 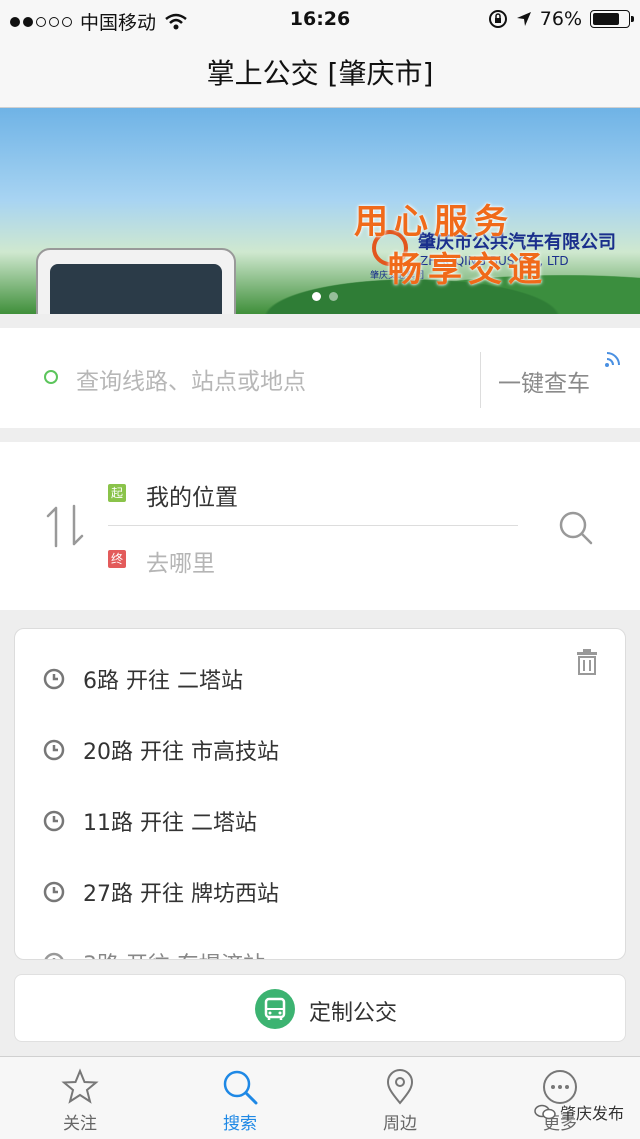 What do you see at coordinates (65, 526) in the screenshot?
I see `swap-icon` at bounding box center [65, 526].